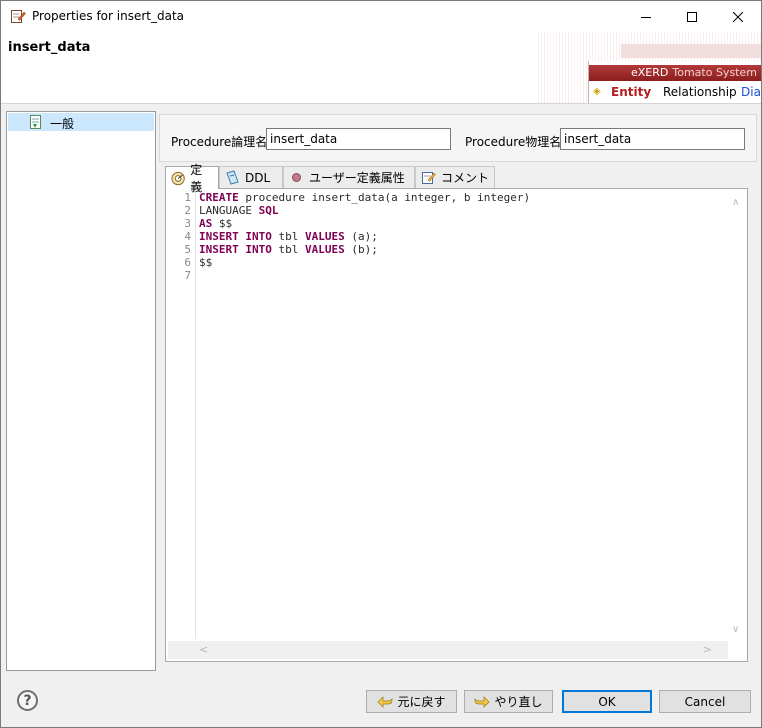 The width and height of the screenshot is (762, 728). I want to click on tab-label: ユーザー定義属性, so click(357, 178).